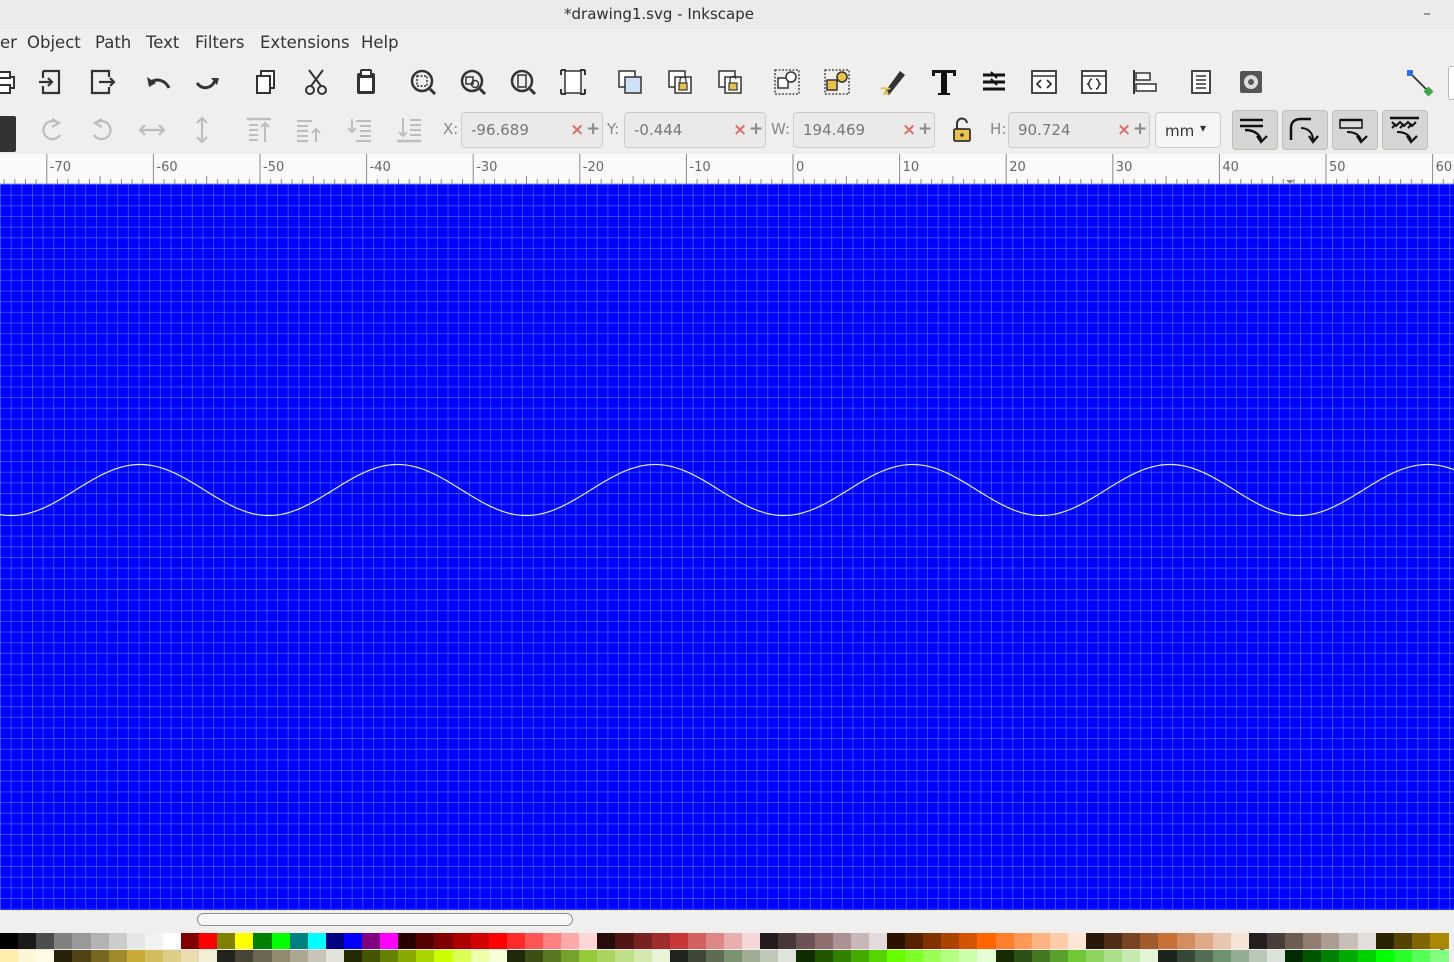 This screenshot has height=962, width=1454. What do you see at coordinates (54, 42) in the screenshot?
I see `menu-object: Object` at bounding box center [54, 42].